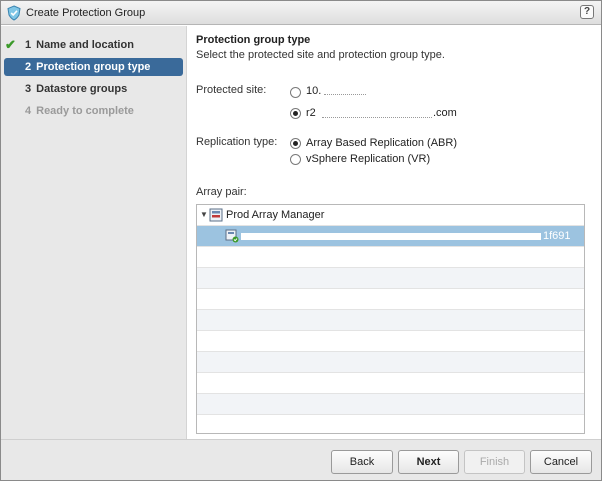  Describe the element at coordinates (445, 113) in the screenshot. I see `protected-site-option-2-suffix: .com` at that location.